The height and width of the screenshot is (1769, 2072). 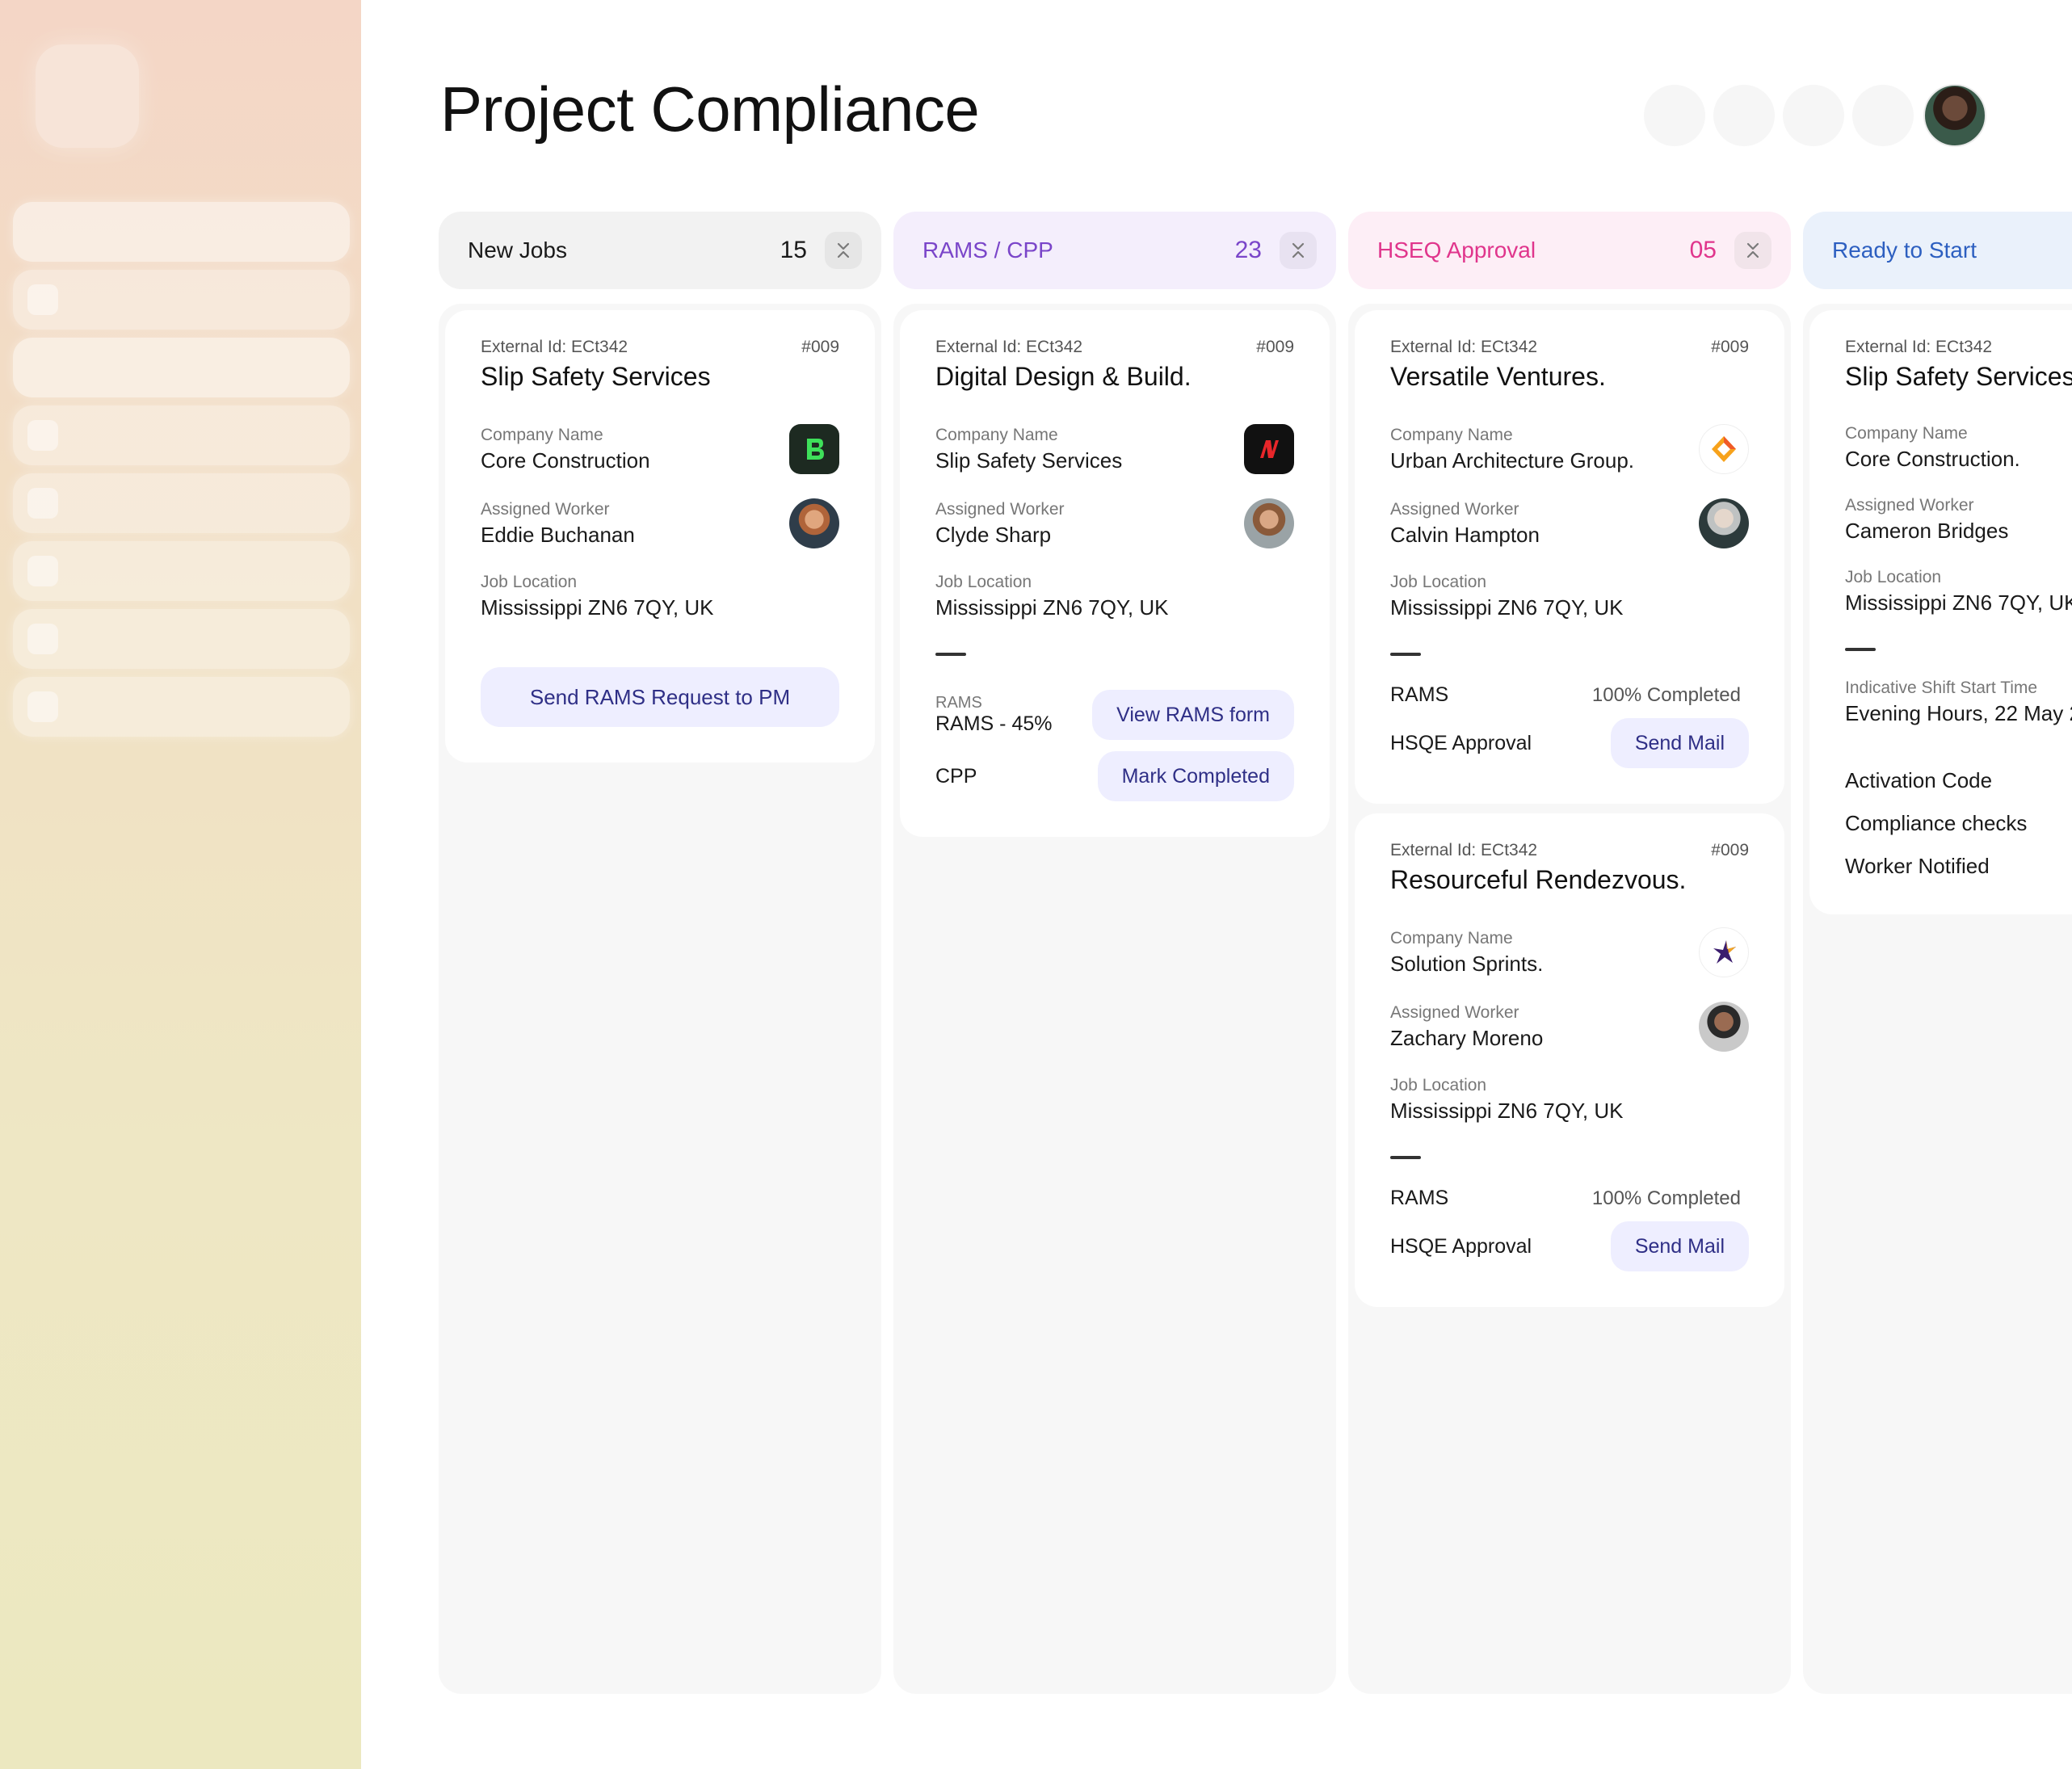 What do you see at coordinates (558, 534) in the screenshot?
I see `worker-name: Eddie Buchanan` at bounding box center [558, 534].